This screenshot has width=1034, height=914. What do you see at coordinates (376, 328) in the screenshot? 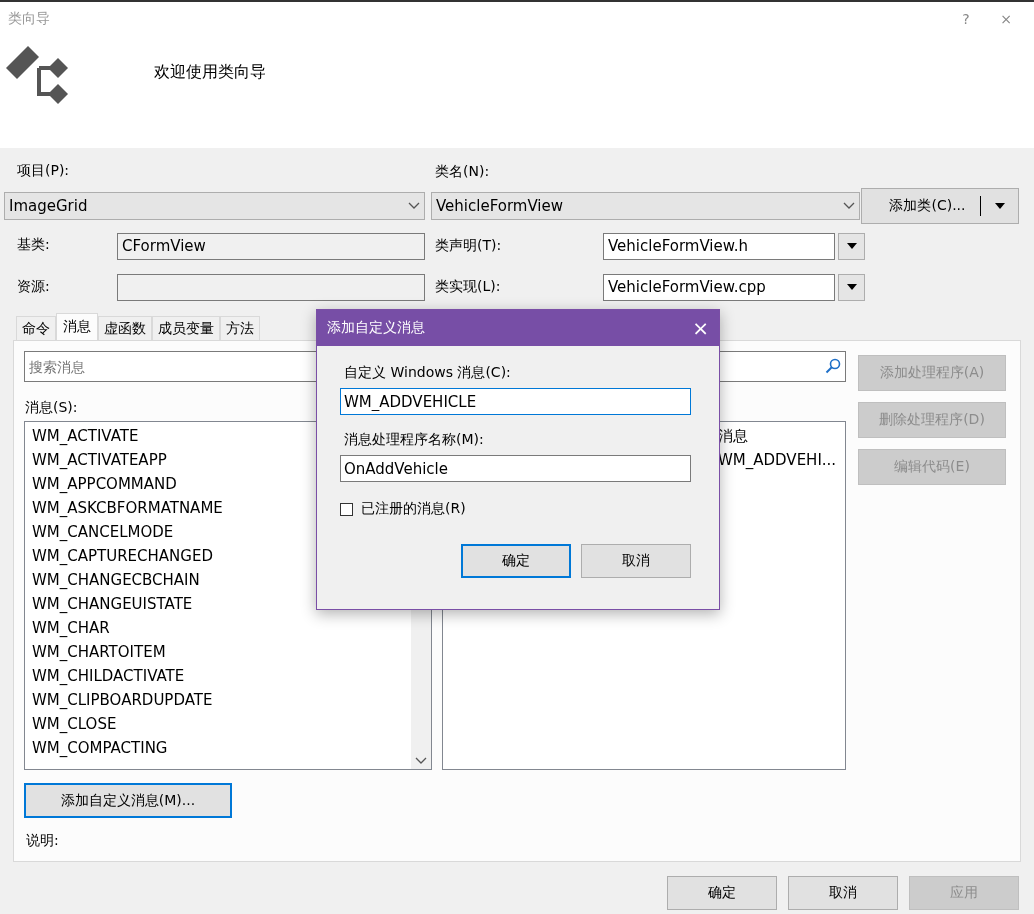
I see `dialog-title: 添加自定义消息` at bounding box center [376, 328].